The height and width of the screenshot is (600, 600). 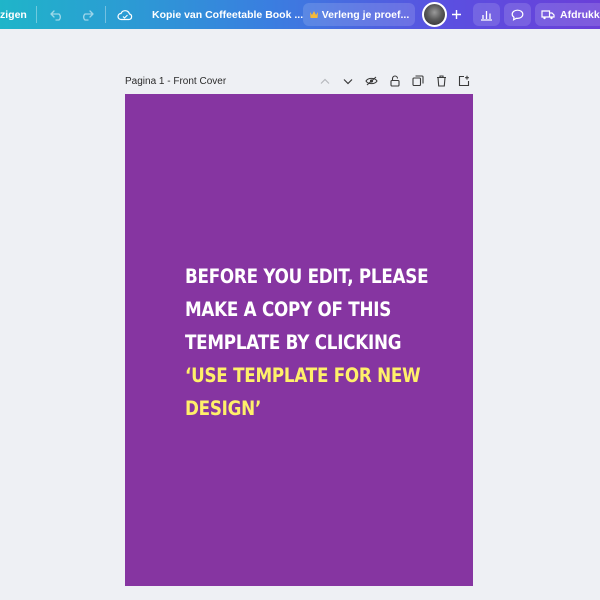 What do you see at coordinates (57, 14) in the screenshot?
I see `undo-icon` at bounding box center [57, 14].